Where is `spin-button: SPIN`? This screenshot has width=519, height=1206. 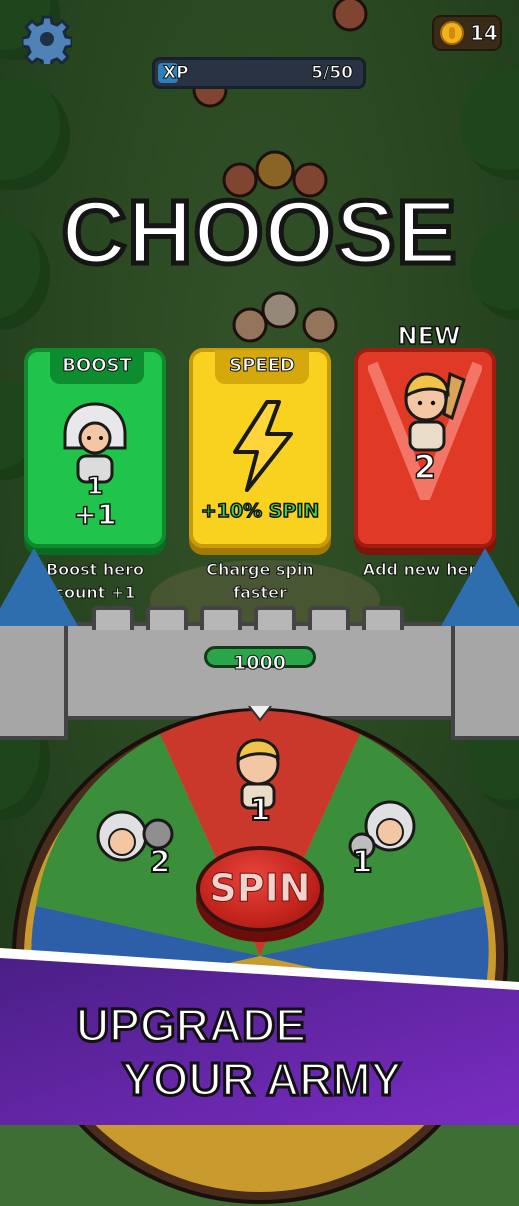
spin-button: SPIN is located at coordinates (260, 889).